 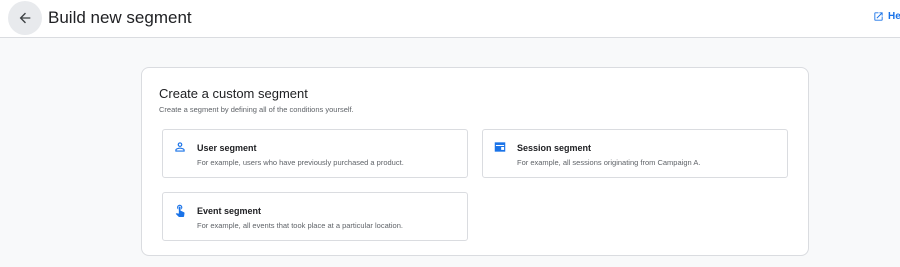 I want to click on arrow-back-icon, so click(x=25, y=18).